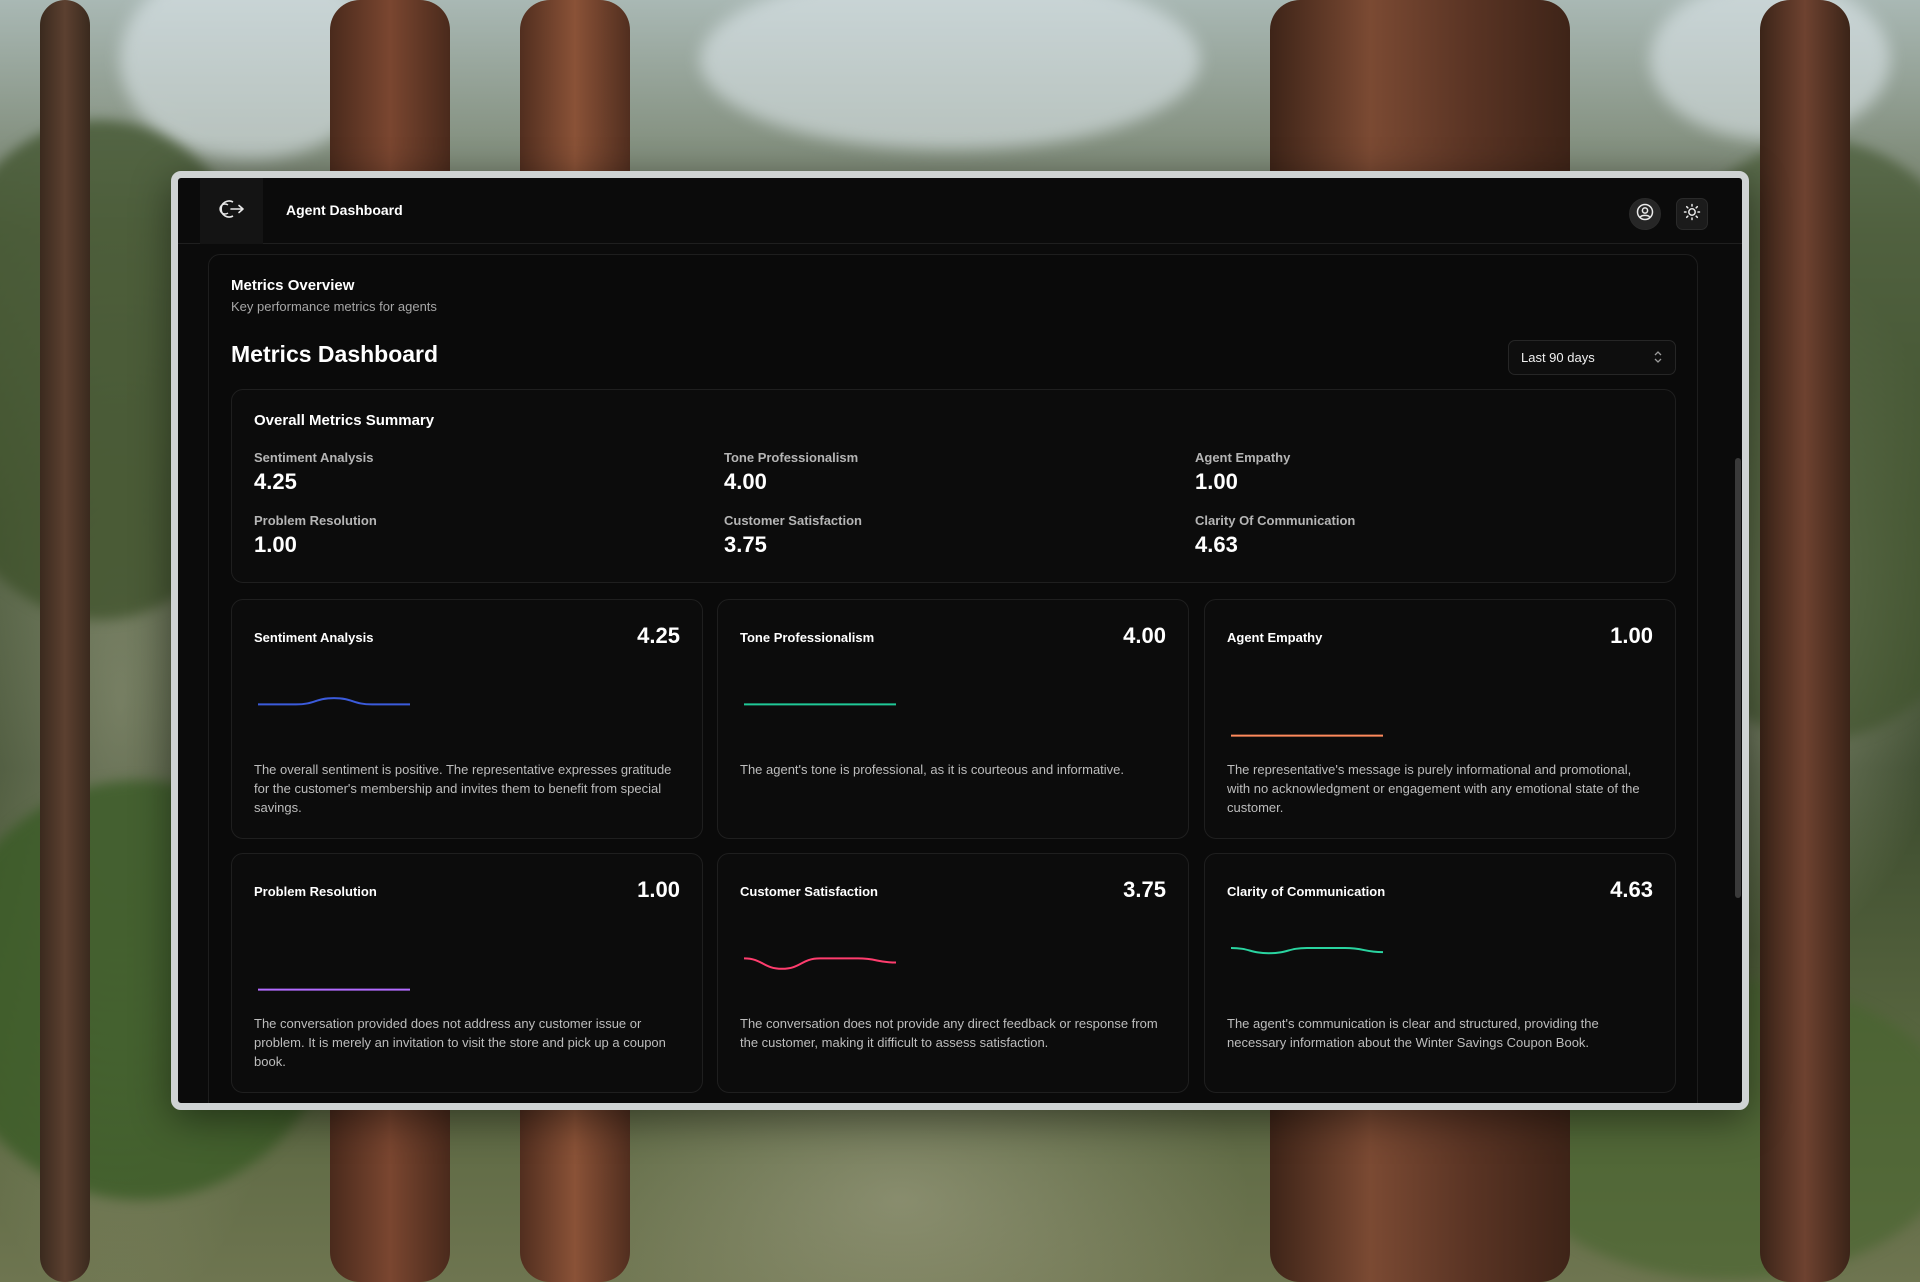 Image resolution: width=1920 pixels, height=1282 pixels. I want to click on summary-title: Overall Metrics Summary, so click(344, 420).